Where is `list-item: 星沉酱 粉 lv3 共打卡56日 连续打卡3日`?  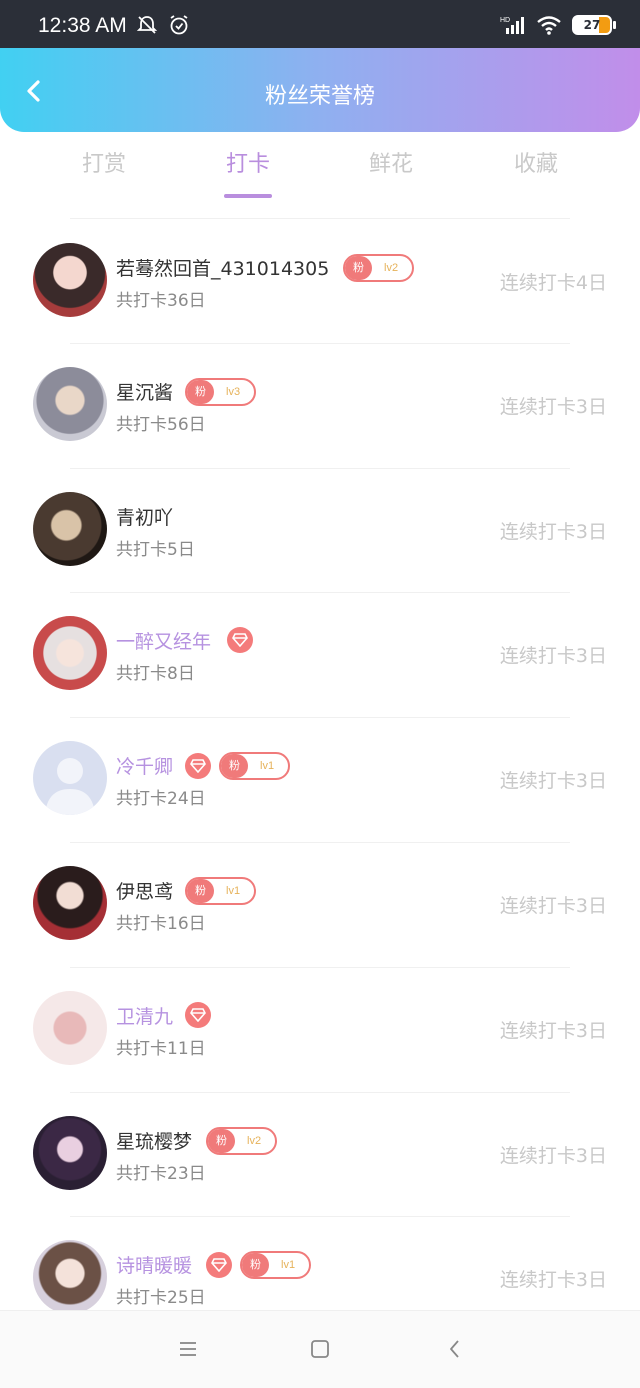 list-item: 星沉酱 粉 lv3 共打卡56日 连续打卡3日 is located at coordinates (320, 405).